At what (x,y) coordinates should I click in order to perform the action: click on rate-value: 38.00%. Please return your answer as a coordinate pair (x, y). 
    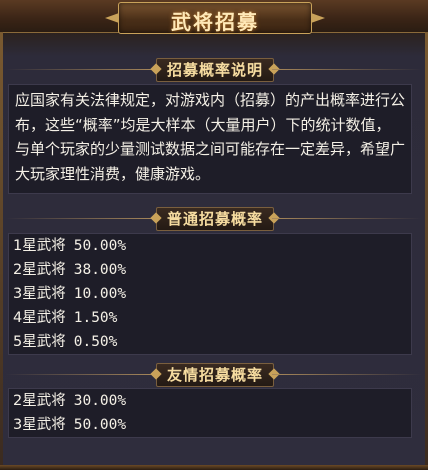
    Looking at the image, I should click on (100, 270).